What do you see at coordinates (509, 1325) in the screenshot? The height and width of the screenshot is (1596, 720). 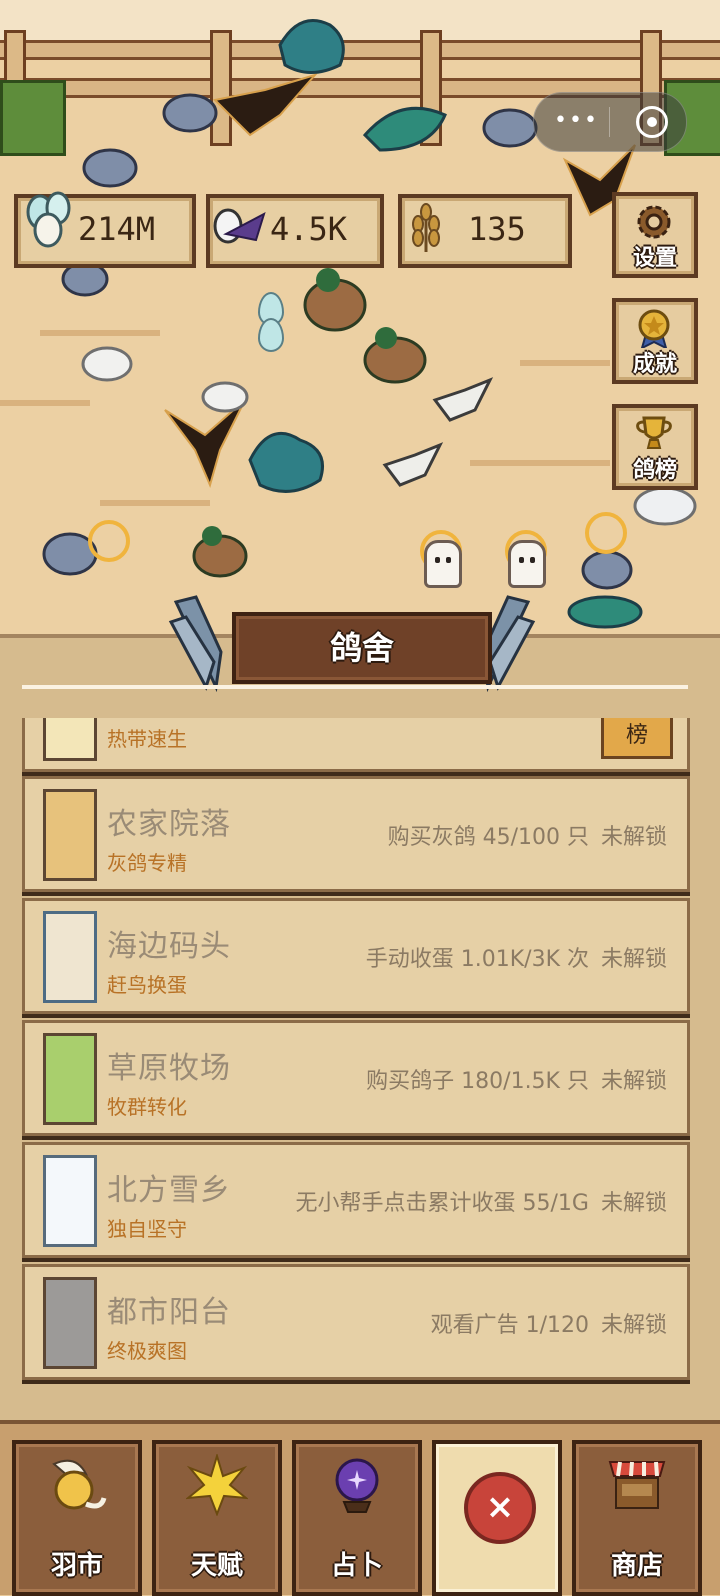 I see `requirement-text: 观看广告 1/120` at bounding box center [509, 1325].